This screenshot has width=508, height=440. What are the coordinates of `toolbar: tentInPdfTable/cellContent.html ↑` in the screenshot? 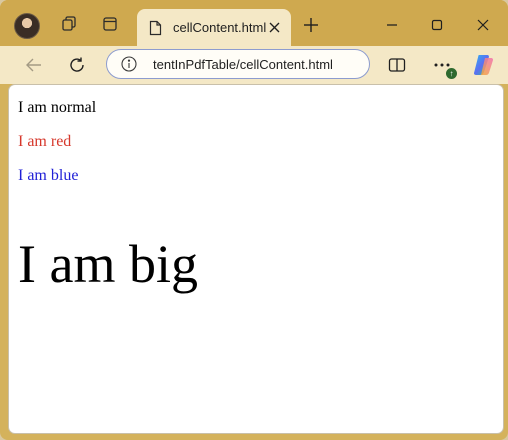 It's located at (254, 65).